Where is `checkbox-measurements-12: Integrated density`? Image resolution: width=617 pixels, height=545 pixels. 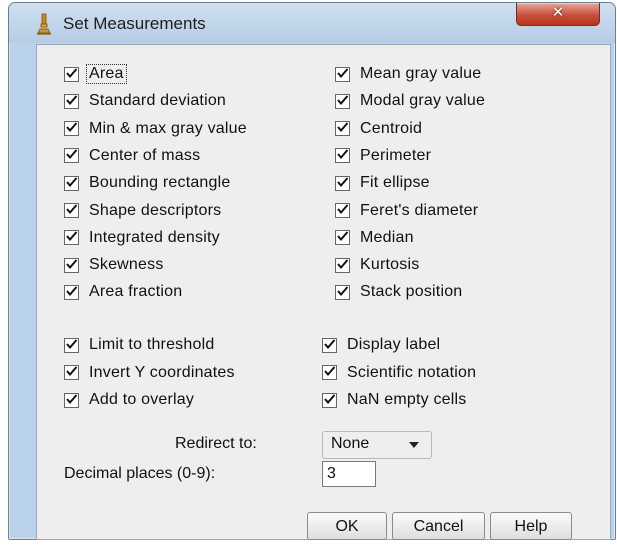 checkbox-measurements-12: Integrated density is located at coordinates (142, 238).